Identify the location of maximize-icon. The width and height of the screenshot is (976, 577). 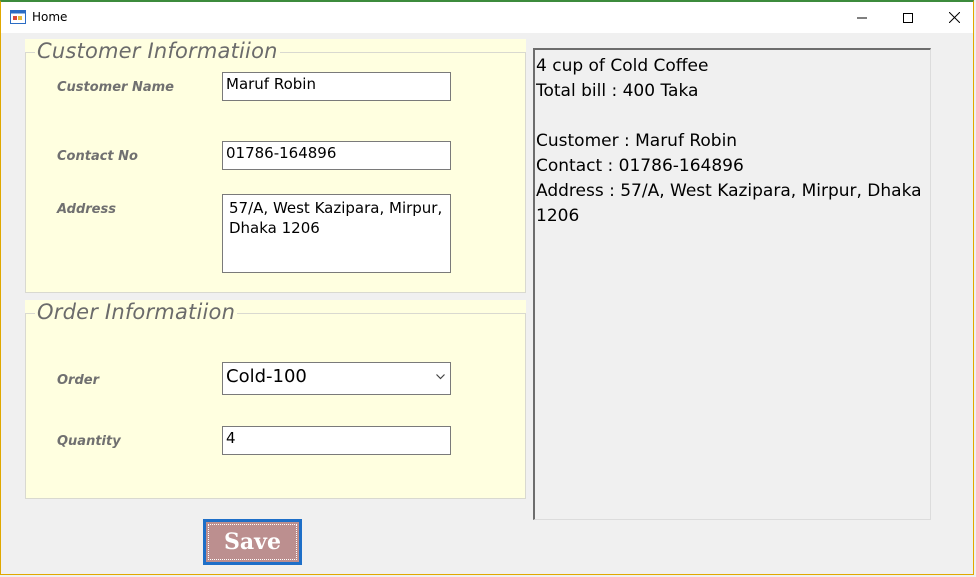
(908, 17).